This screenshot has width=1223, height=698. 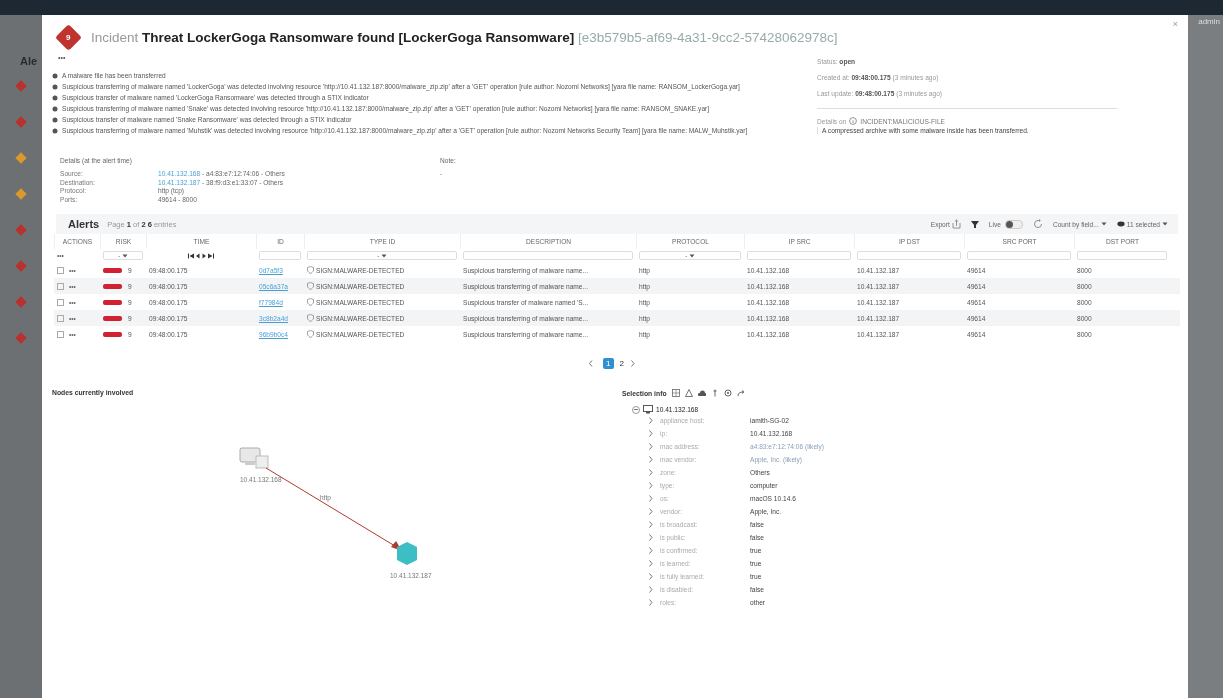 I want to click on export-icon, so click(x=956, y=224).